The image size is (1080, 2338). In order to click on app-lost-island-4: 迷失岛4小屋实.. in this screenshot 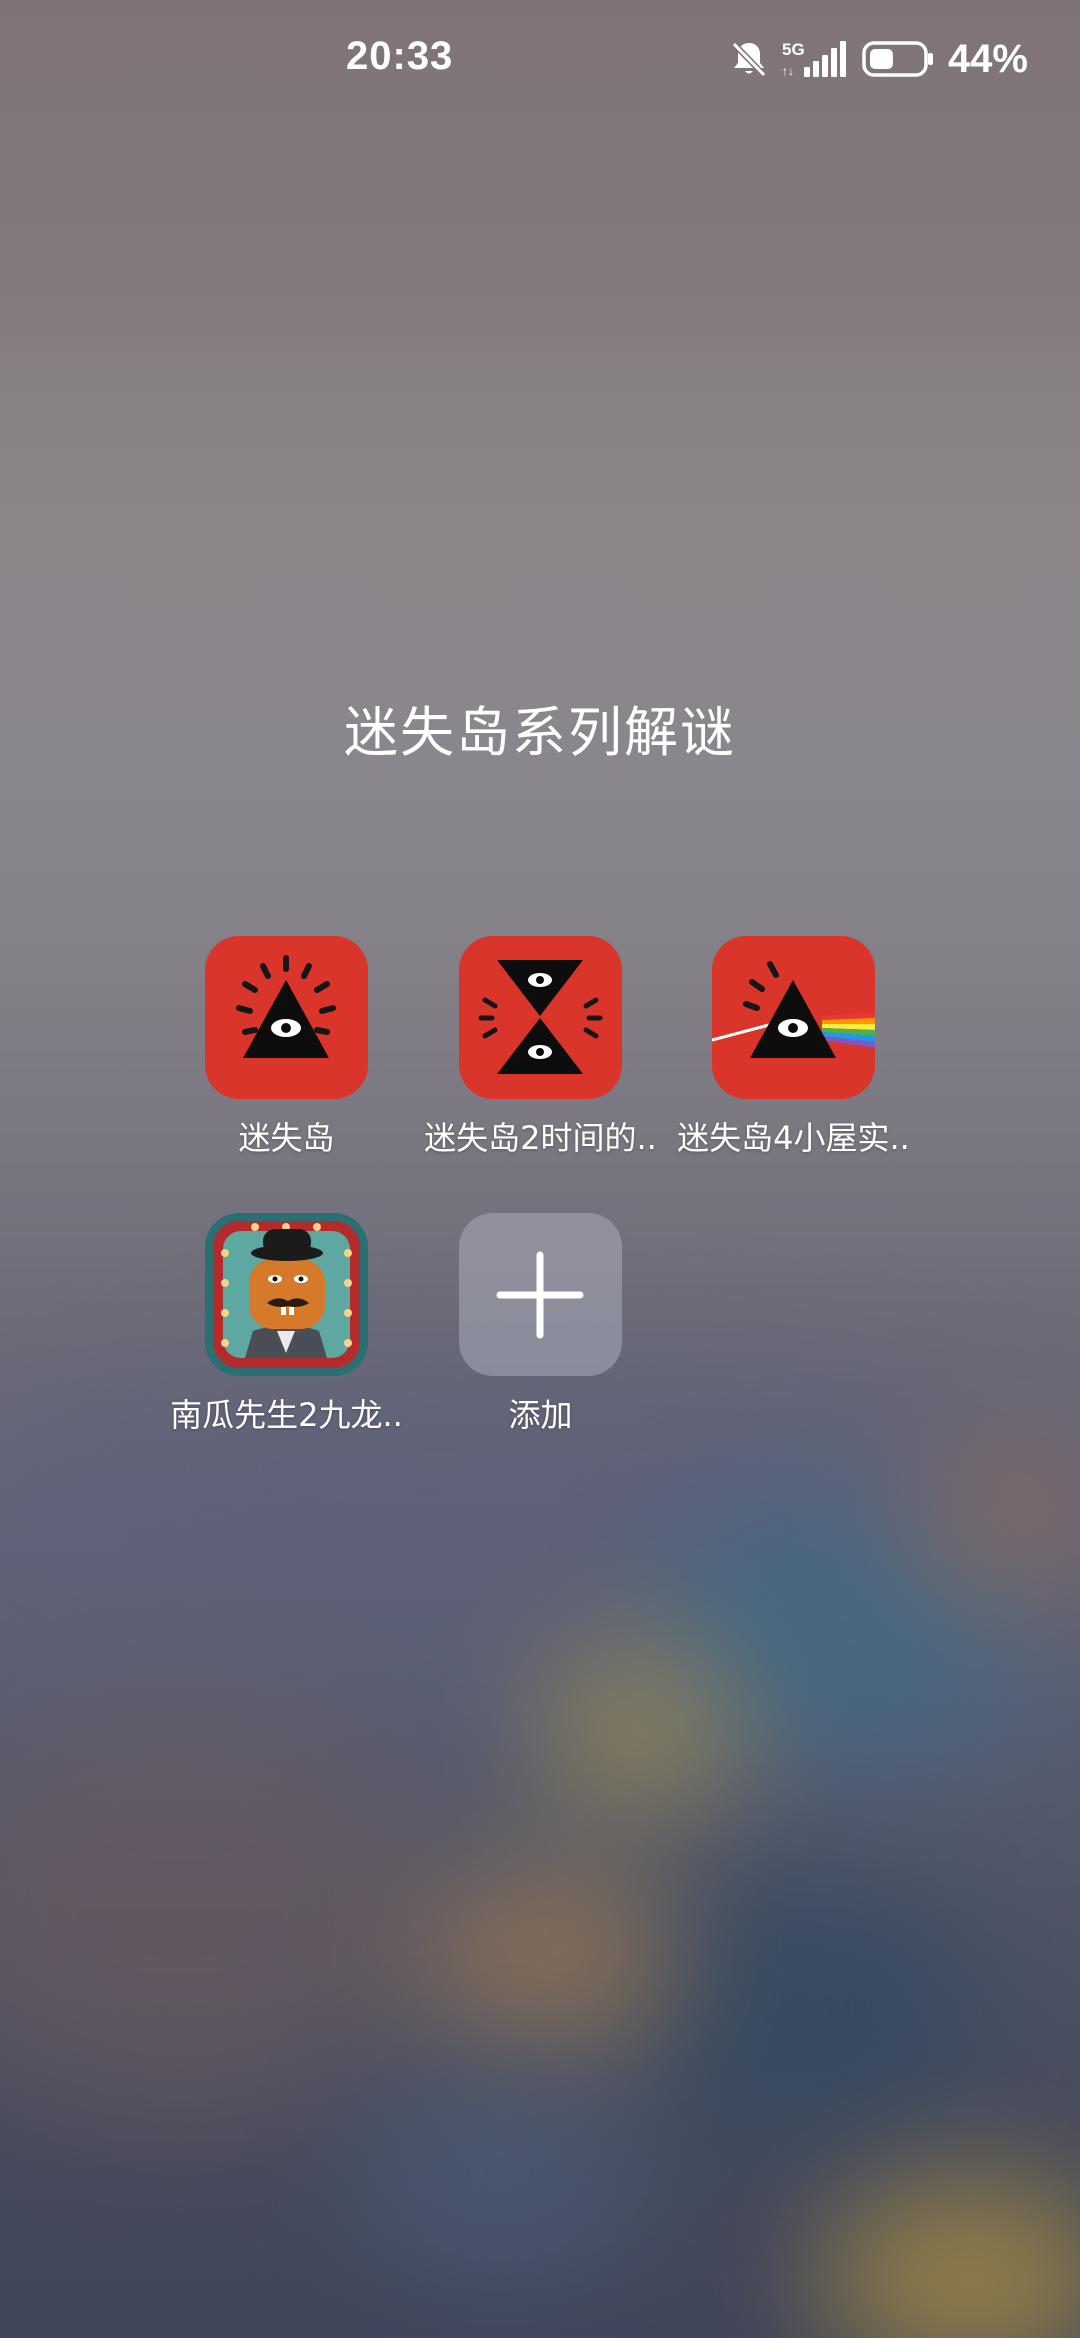, I will do `click(793, 1056)`.